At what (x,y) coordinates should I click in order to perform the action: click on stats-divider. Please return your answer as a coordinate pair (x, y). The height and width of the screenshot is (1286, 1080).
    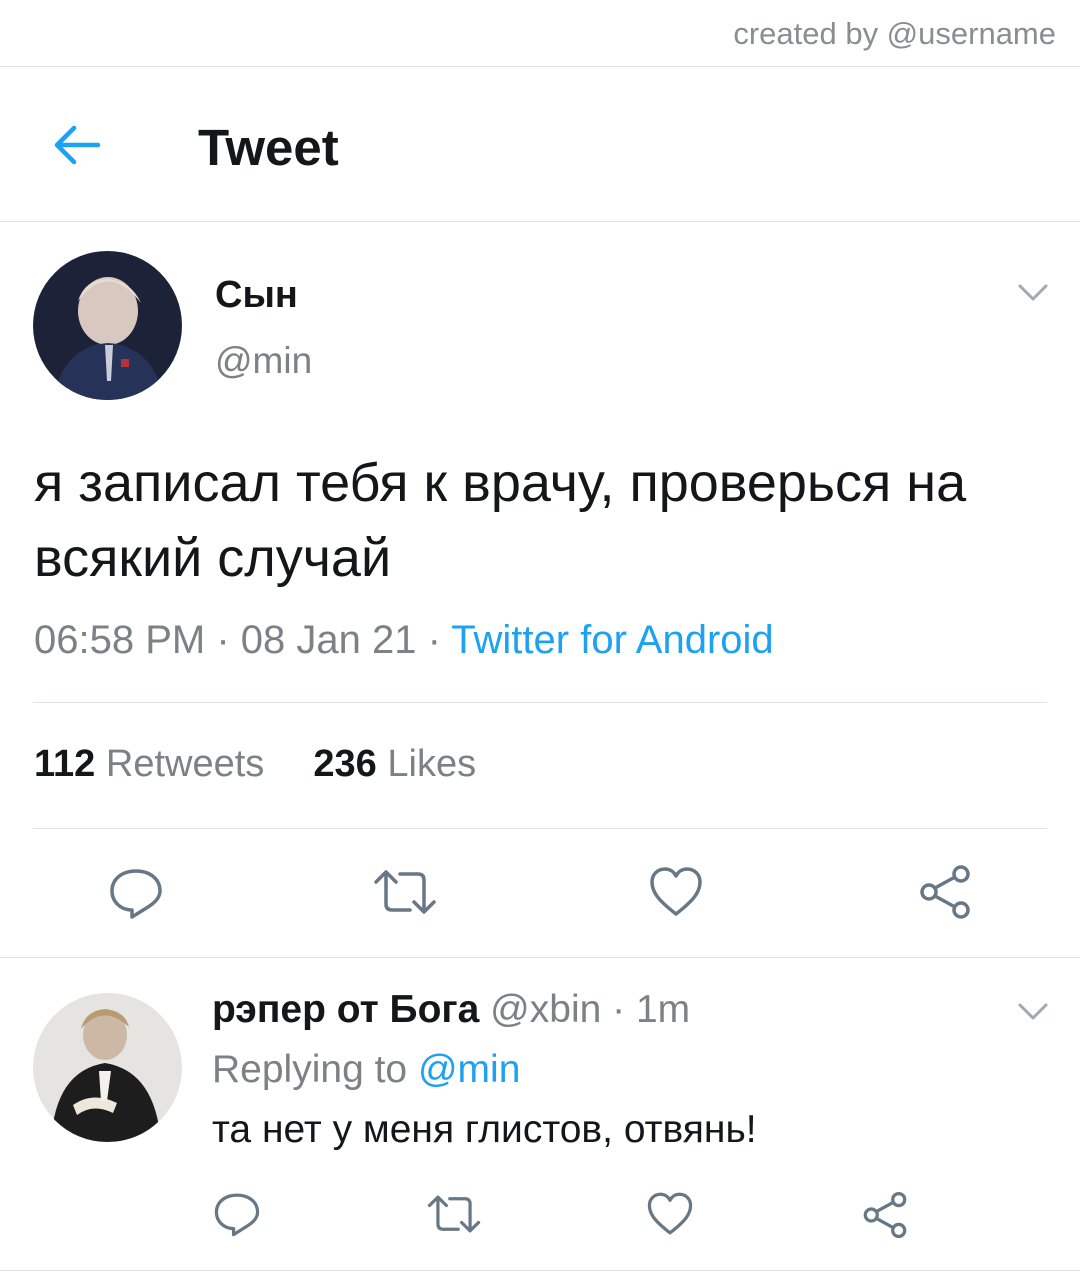
    Looking at the image, I should click on (540, 828).